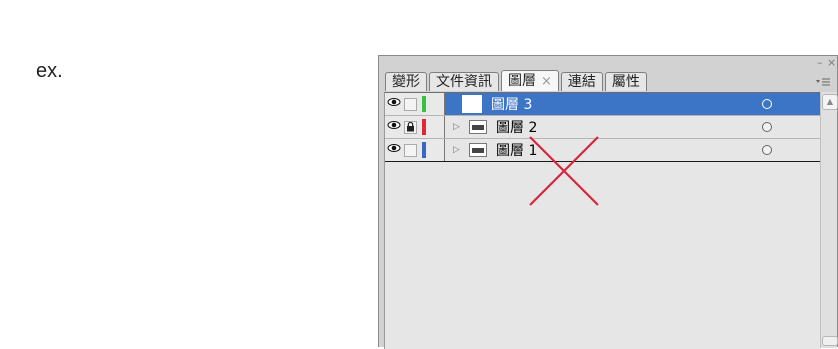 The image size is (838, 349). I want to click on layer-name: 圖層 2, so click(517, 128).